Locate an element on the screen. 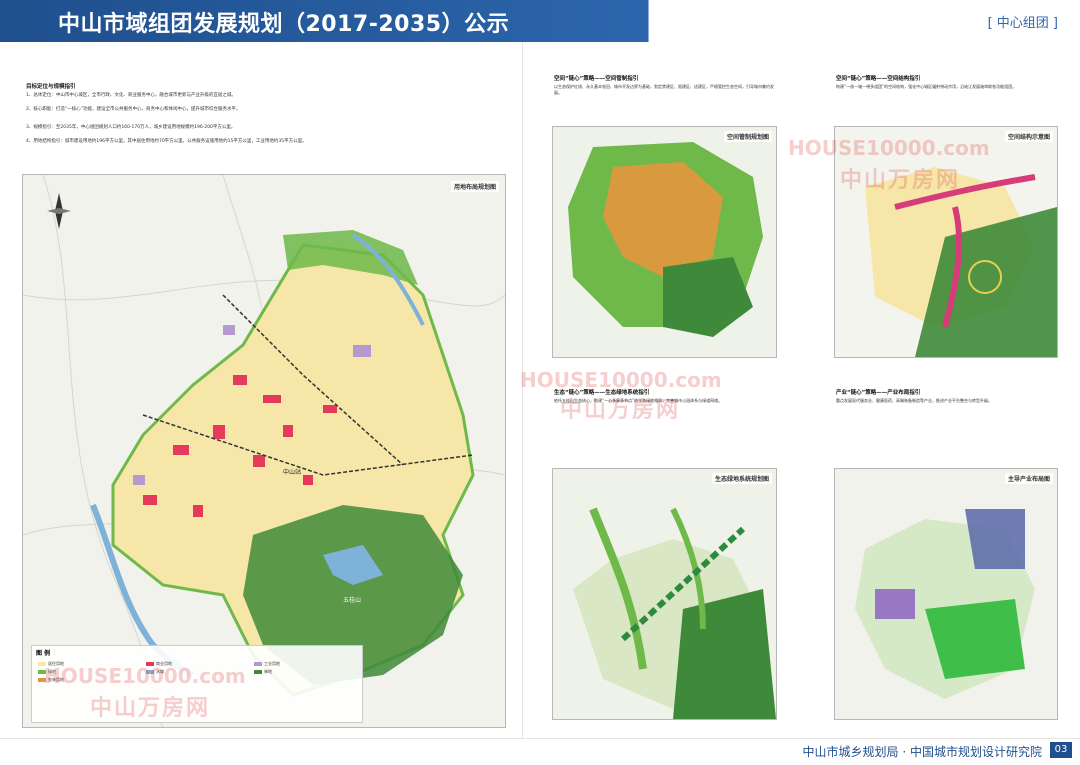 The width and height of the screenshot is (1080, 765). place-label-station: 中山站 is located at coordinates (292, 472).